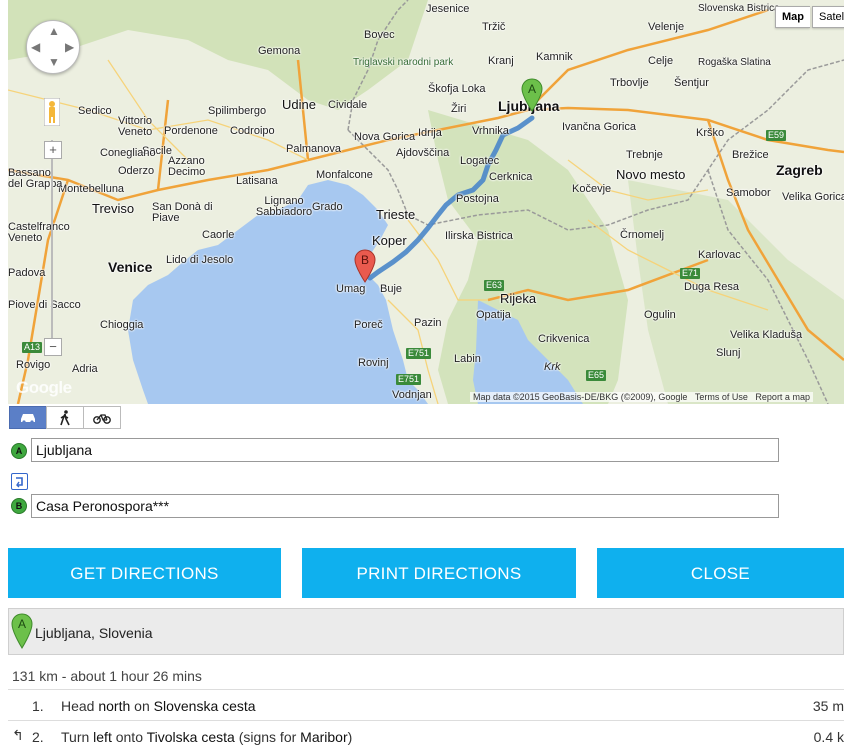 This screenshot has width=844, height=751. I want to click on place-label: Nova Gorica, so click(385, 137).